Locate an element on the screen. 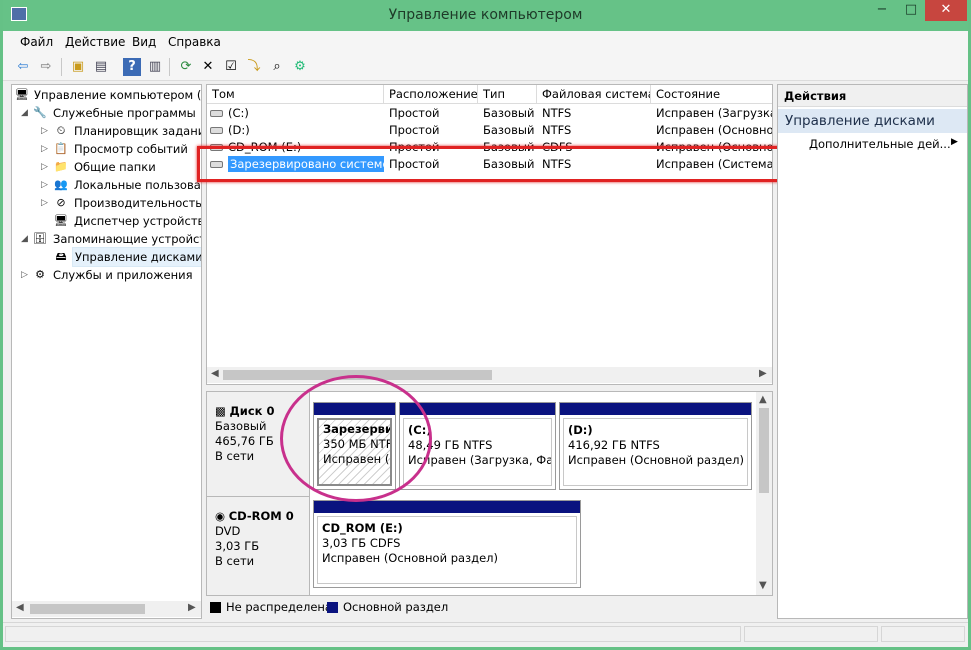 The width and height of the screenshot is (971, 650). help-icon: ? is located at coordinates (132, 67).